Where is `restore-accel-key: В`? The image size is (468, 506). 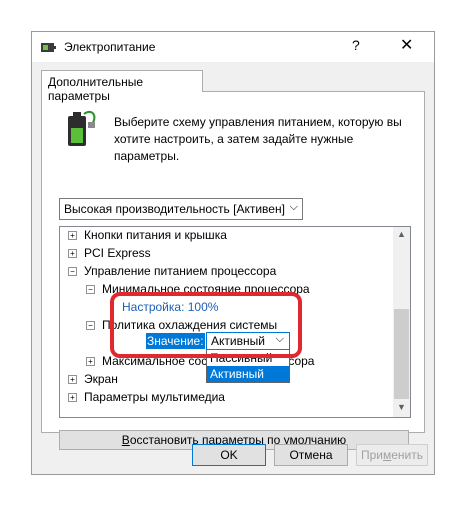 restore-accel-key: В is located at coordinates (125, 440).